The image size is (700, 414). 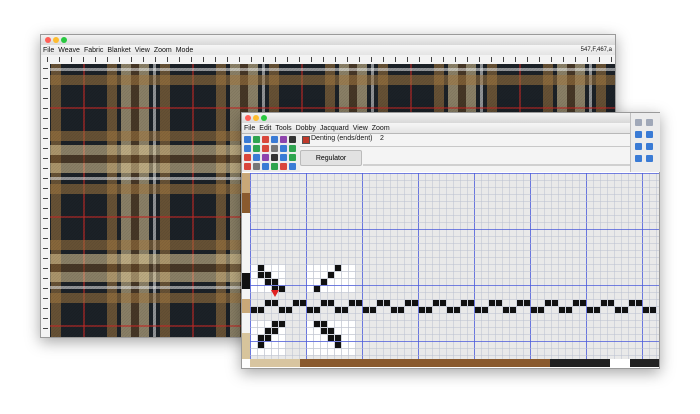 What do you see at coordinates (465, 146) in the screenshot?
I see `denting-divider` at bounding box center [465, 146].